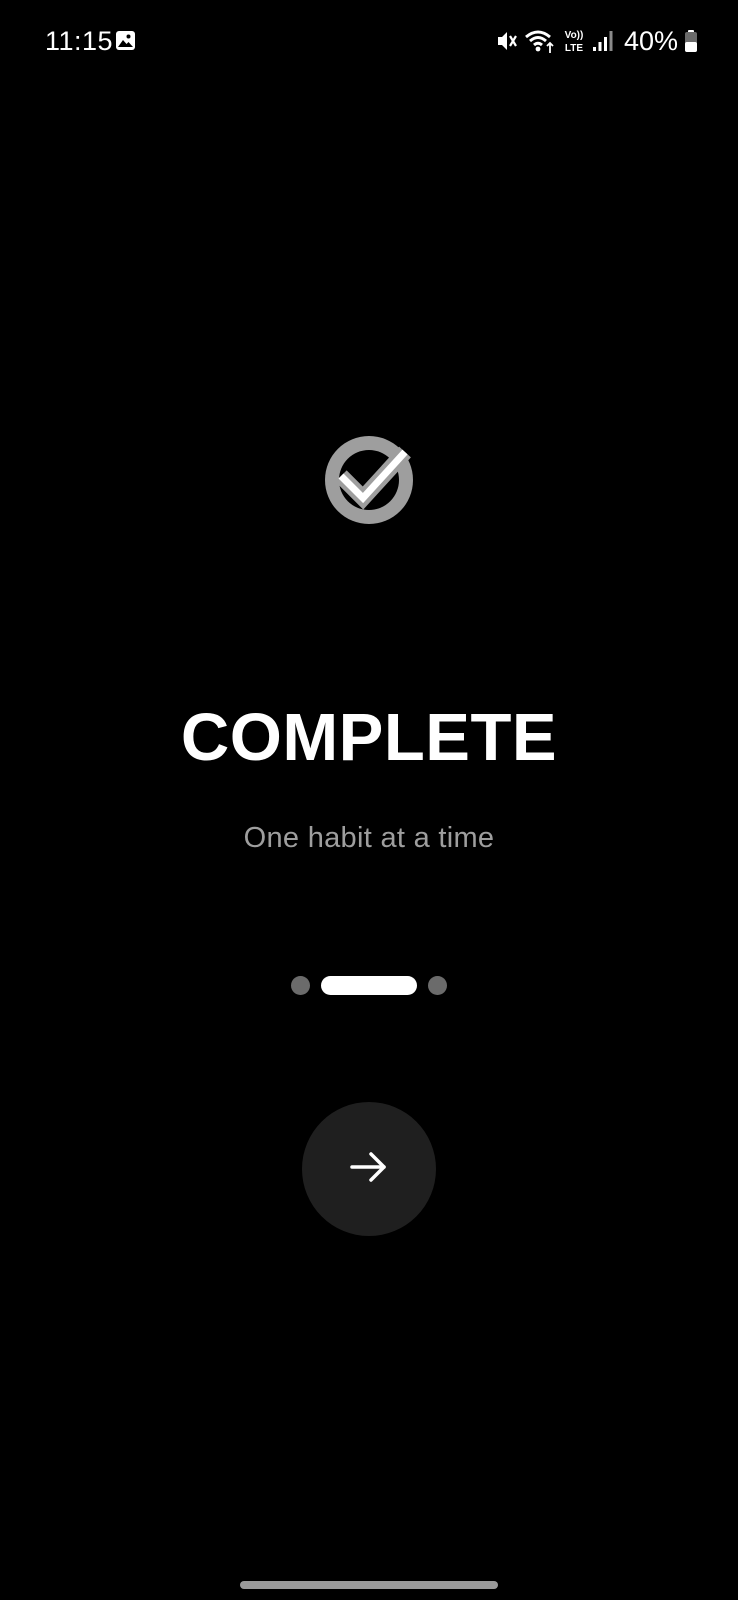 The width and height of the screenshot is (738, 1600). What do you see at coordinates (369, 838) in the screenshot?
I see `tagline: One habit at a time` at bounding box center [369, 838].